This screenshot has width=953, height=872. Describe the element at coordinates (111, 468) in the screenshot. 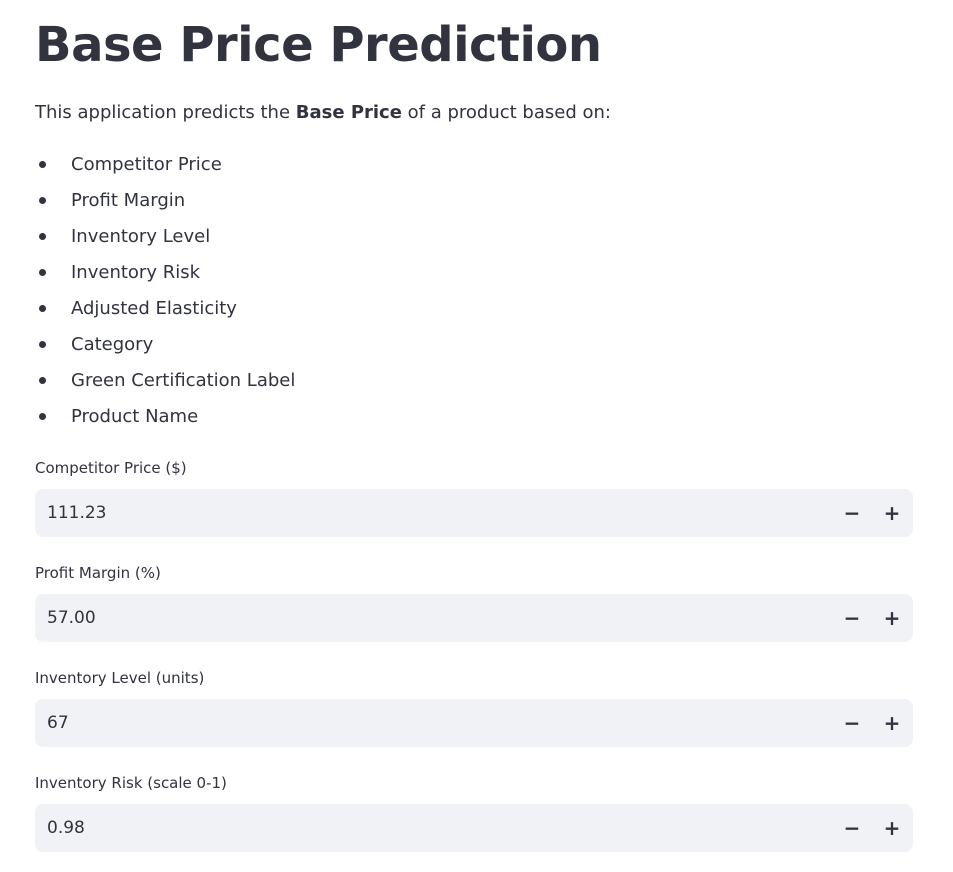

I see `competitor-price-label: Competitor Price ($)` at that location.